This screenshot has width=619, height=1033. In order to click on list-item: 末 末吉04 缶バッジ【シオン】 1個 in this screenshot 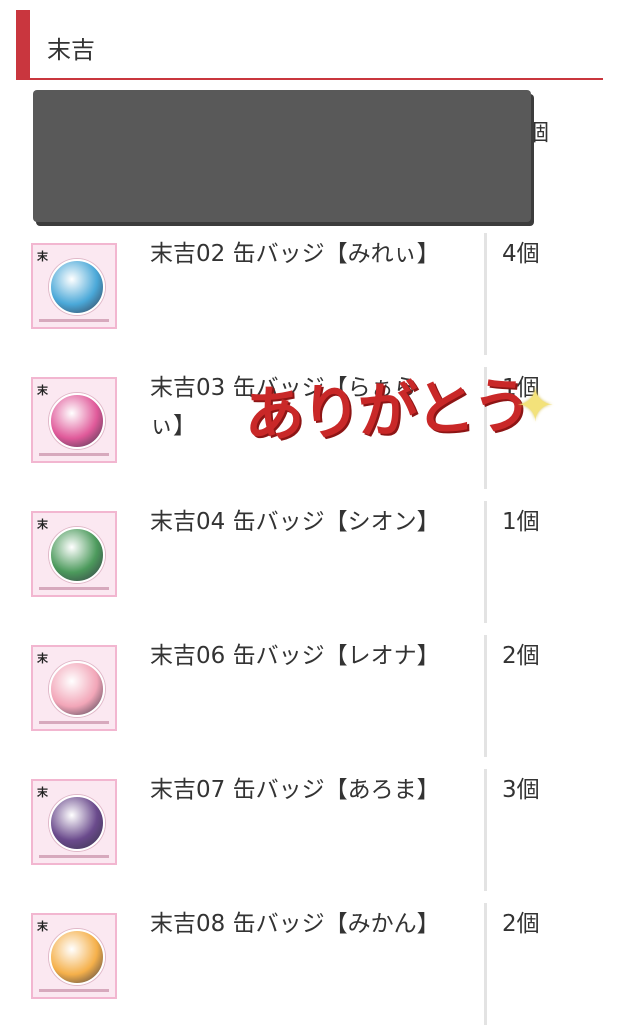, I will do `click(309, 566)`.